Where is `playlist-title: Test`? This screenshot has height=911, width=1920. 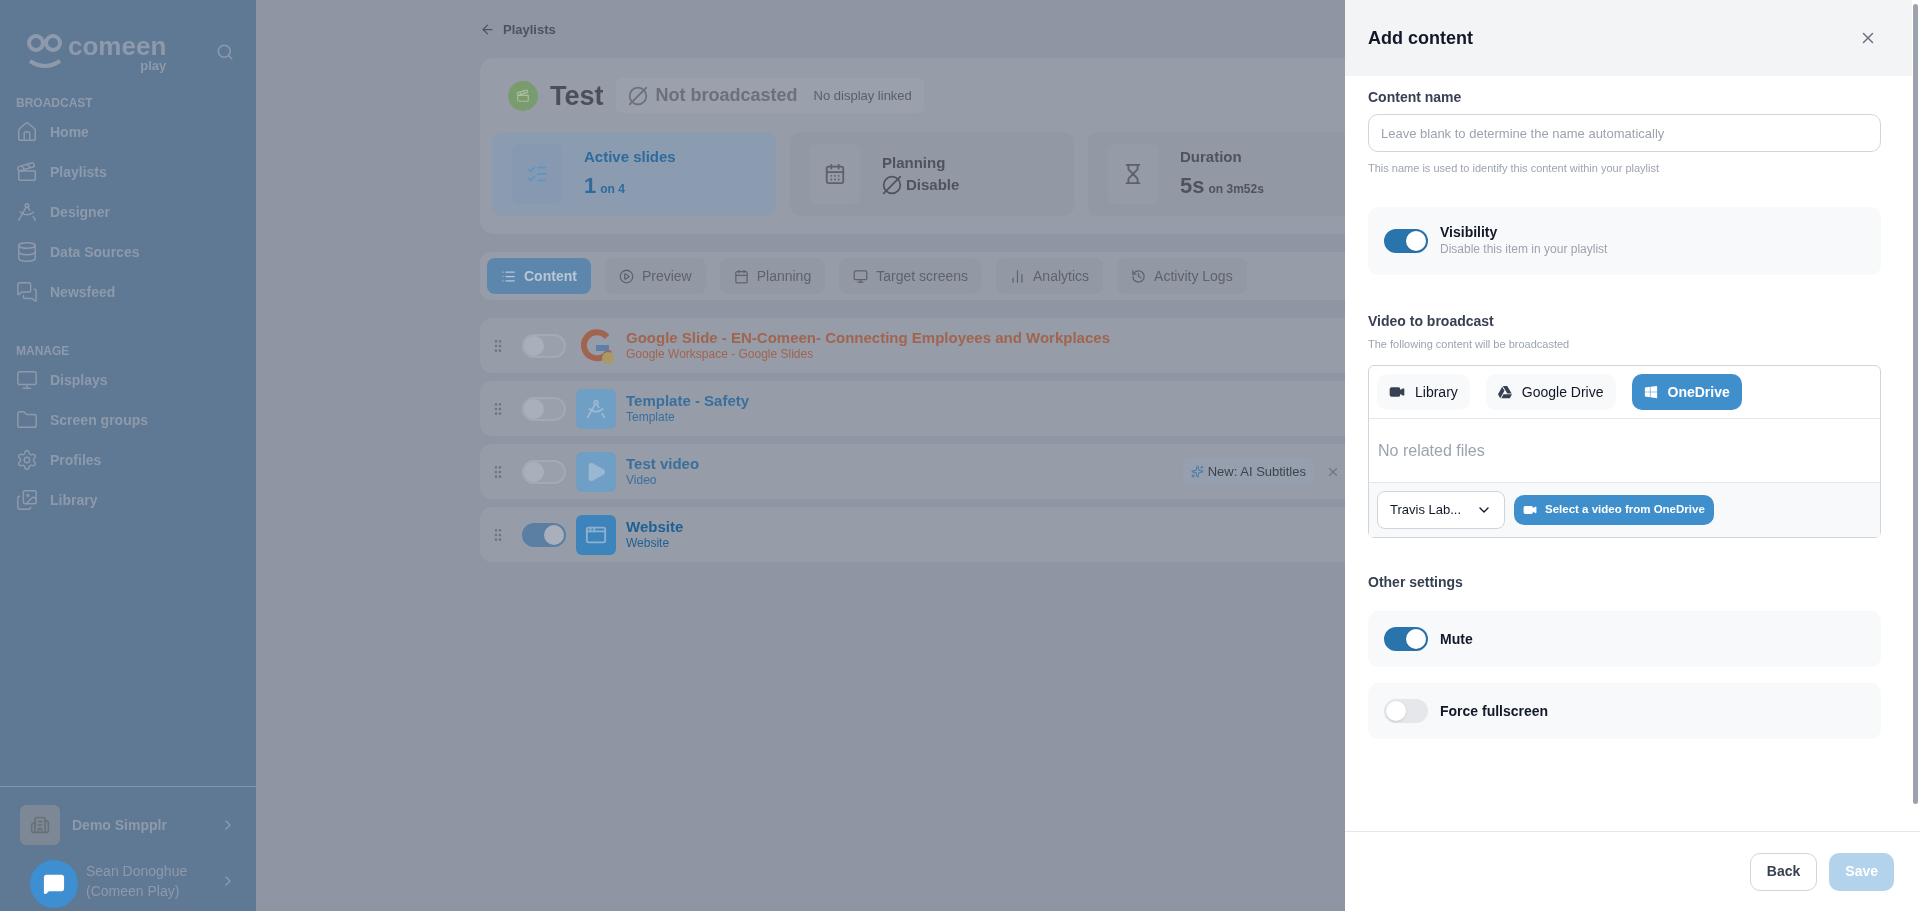 playlist-title: Test is located at coordinates (577, 96).